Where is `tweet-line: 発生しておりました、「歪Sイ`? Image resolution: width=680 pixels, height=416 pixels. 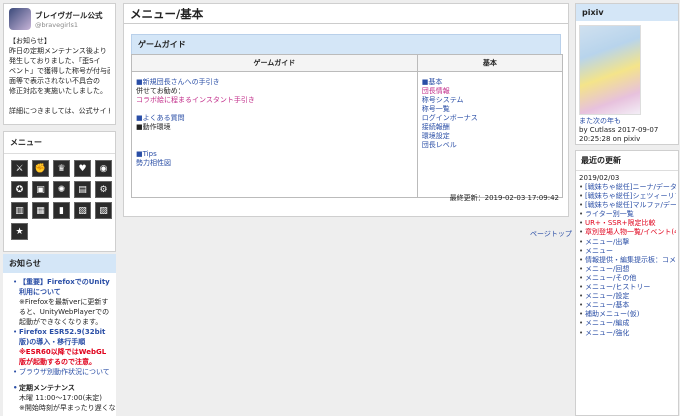 tweet-line: 発生しておりました、「歪Sイ is located at coordinates (55, 61).